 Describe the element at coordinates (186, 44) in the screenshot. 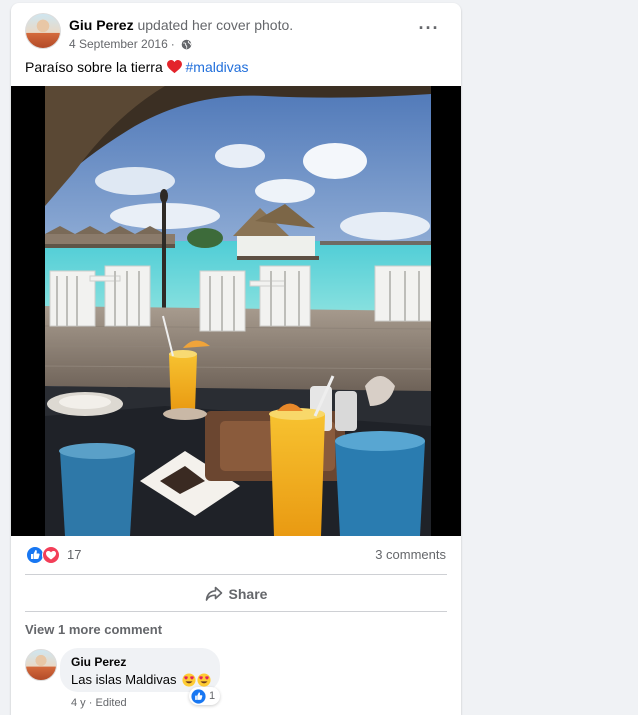

I see `globe-icon` at that location.